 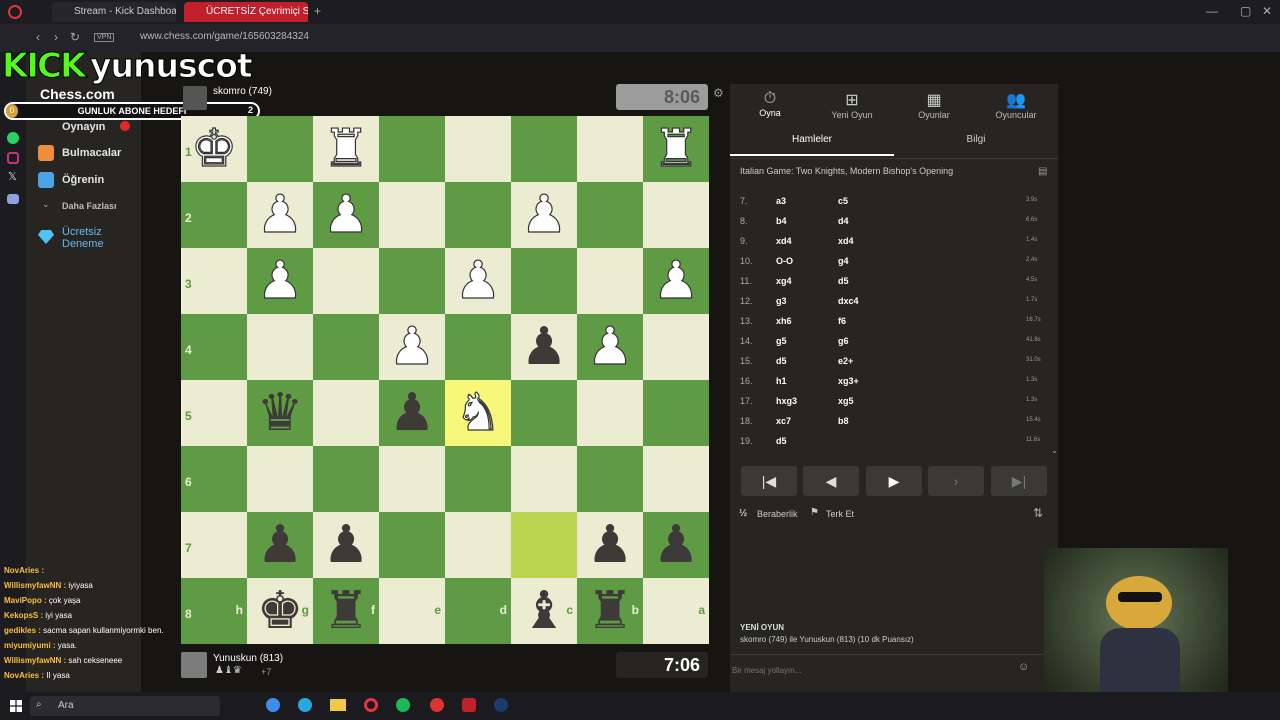 I want to click on white-rook-piece: ♜, so click(x=346, y=148).